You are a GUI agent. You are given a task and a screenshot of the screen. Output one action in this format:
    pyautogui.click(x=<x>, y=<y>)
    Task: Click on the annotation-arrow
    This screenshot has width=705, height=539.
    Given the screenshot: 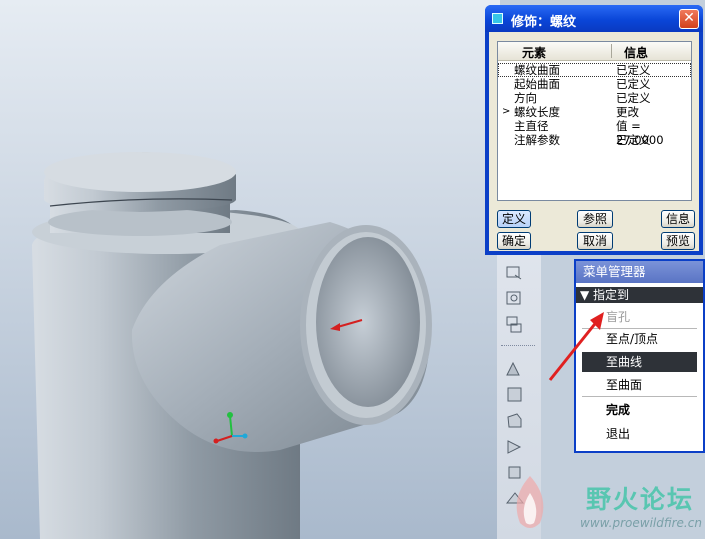 What is the action you would take?
    pyautogui.click(x=576, y=346)
    